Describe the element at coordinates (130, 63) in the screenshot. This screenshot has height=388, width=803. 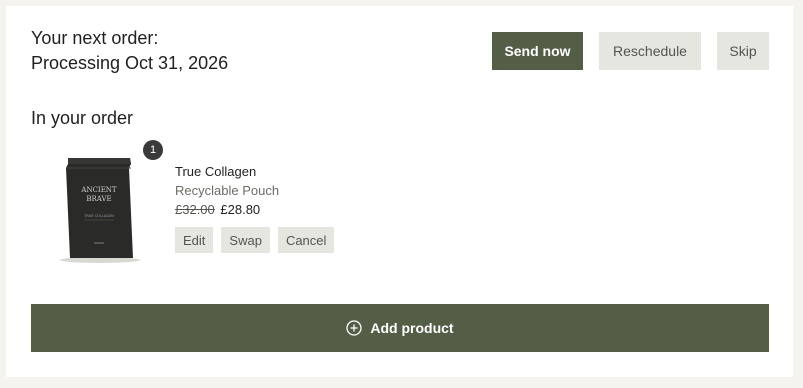
I see `next-order-status: Processing Oct 31, 2026` at that location.